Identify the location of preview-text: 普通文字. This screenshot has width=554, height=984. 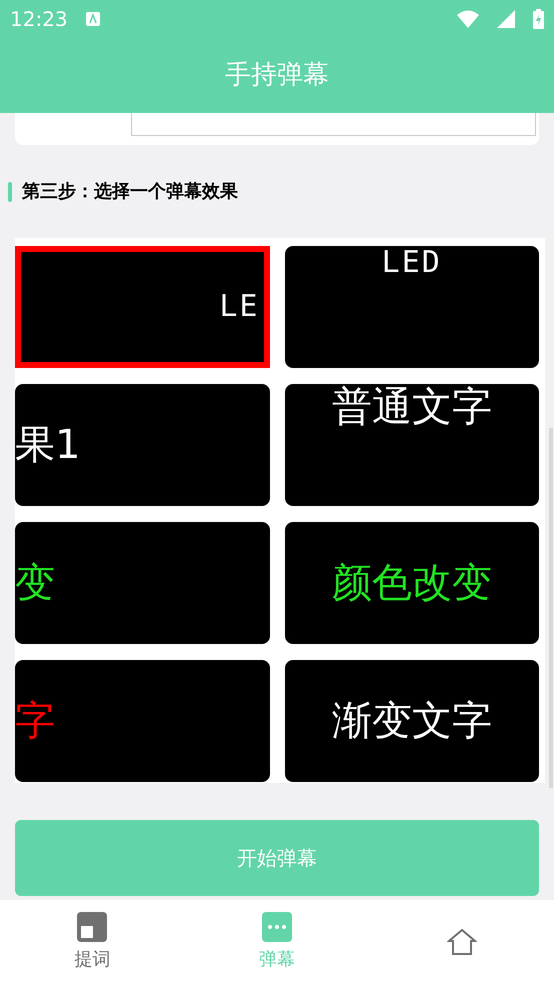
(412, 407).